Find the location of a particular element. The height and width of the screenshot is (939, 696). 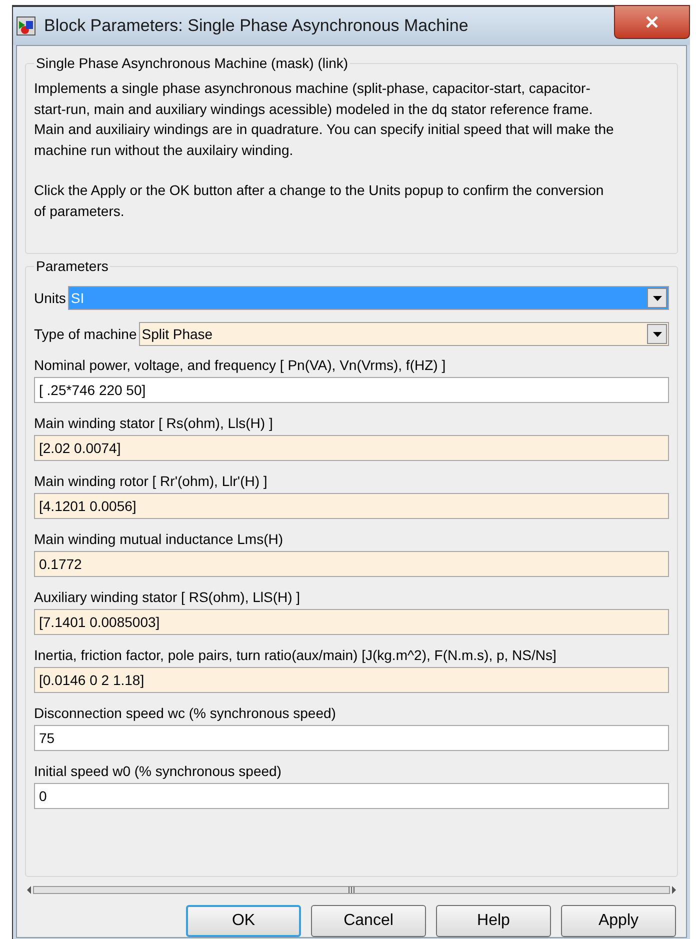

field-label: Initial speed w0 (% synchronous speed) is located at coordinates (158, 772).